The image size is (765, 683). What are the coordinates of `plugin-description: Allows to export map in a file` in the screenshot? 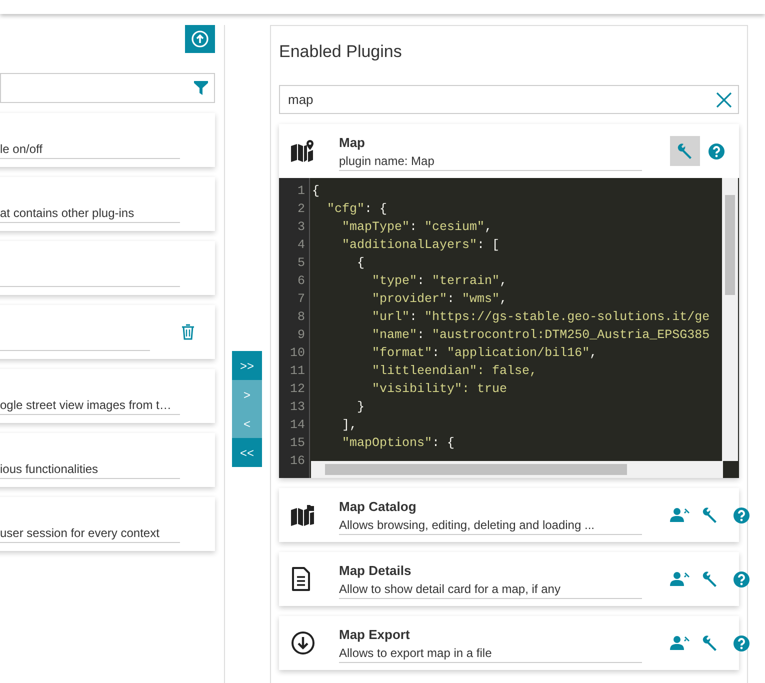 It's located at (490, 653).